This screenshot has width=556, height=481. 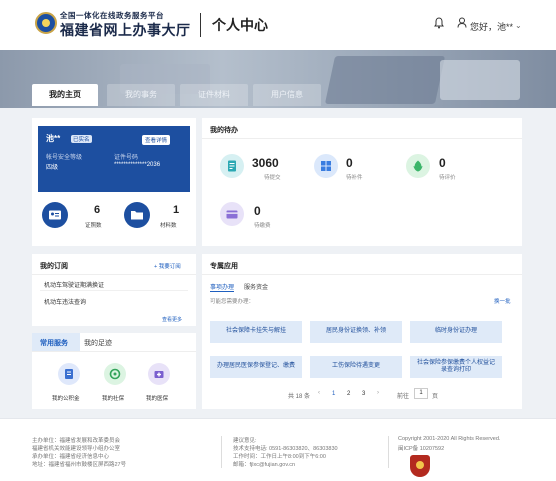 I want to click on subscription-title: 我的订阅, so click(x=54, y=266).